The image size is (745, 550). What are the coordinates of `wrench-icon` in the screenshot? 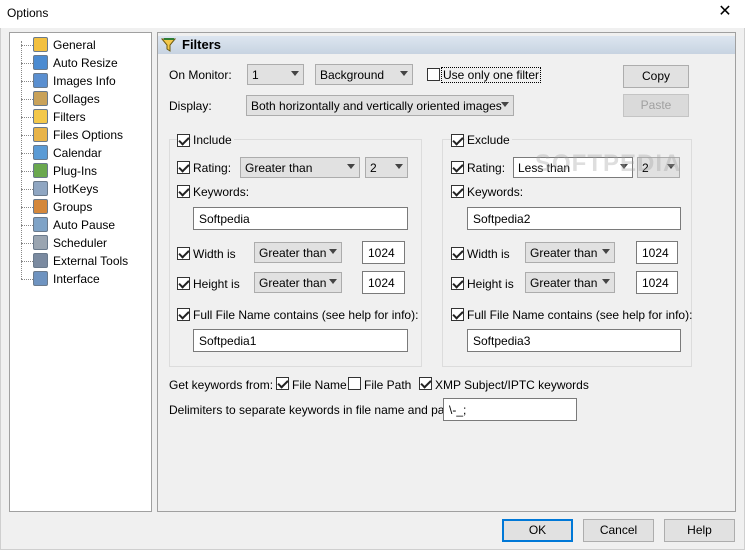 It's located at (40, 260).